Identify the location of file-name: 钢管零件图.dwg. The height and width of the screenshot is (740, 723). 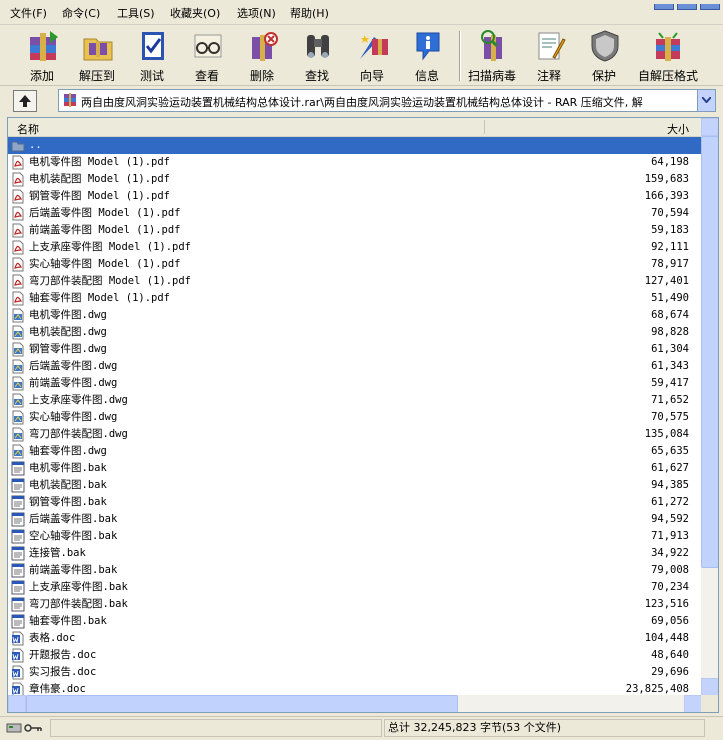
(68, 349).